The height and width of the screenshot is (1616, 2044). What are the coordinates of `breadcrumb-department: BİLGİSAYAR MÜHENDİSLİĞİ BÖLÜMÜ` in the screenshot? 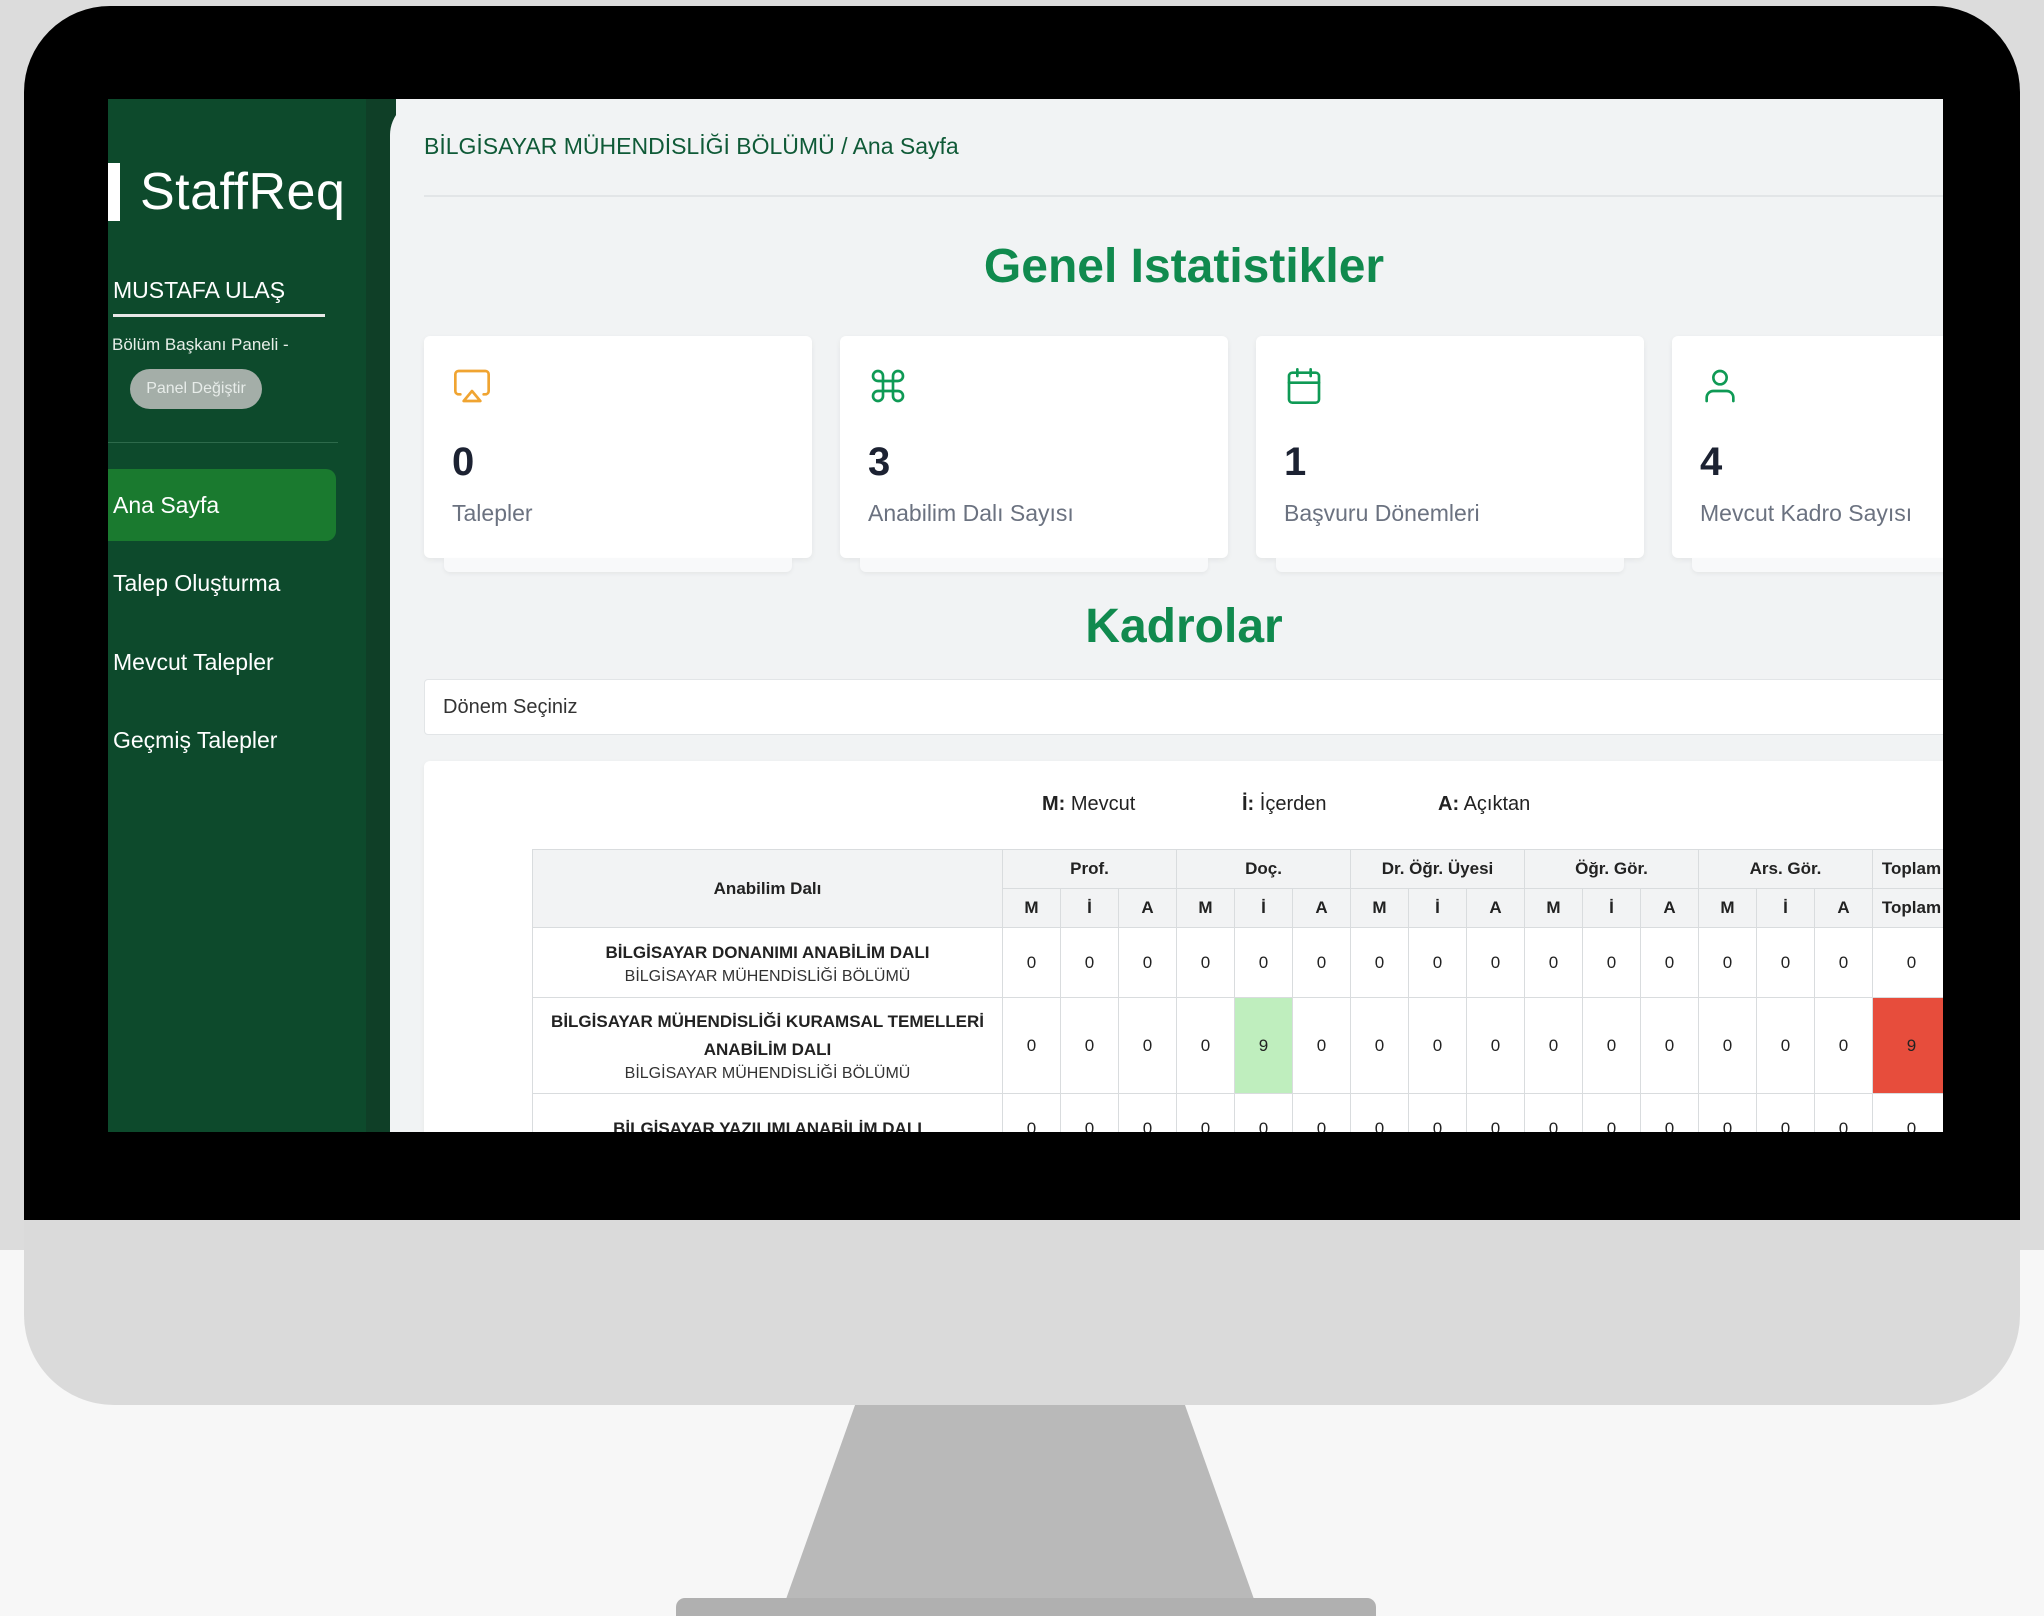 It's located at (629, 146).